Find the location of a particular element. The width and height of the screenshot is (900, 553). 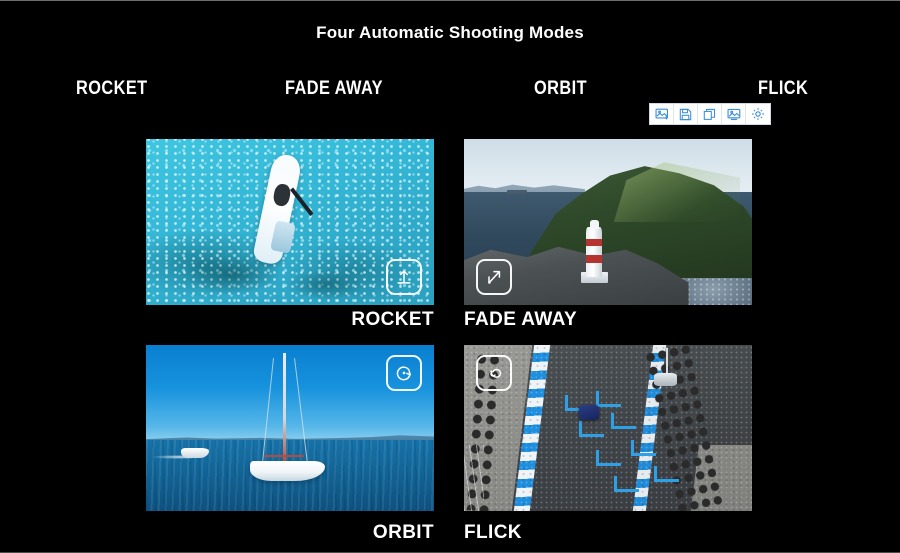

photo-tile-flick is located at coordinates (608, 428).